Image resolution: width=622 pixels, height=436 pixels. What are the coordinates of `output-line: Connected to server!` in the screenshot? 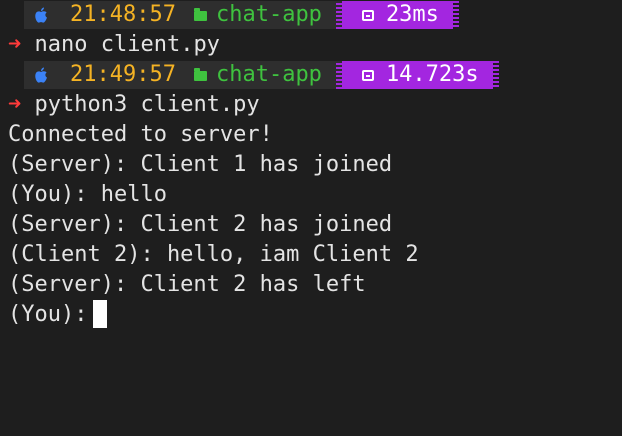 It's located at (140, 134).